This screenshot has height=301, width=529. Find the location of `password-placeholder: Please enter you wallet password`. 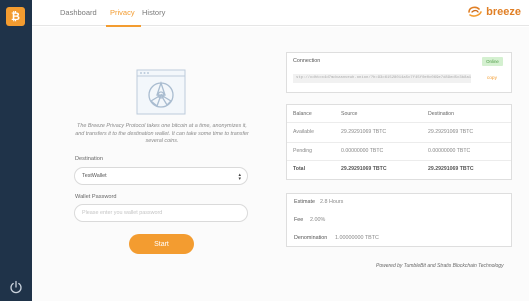

password-placeholder: Please enter you wallet password is located at coordinates (122, 213).